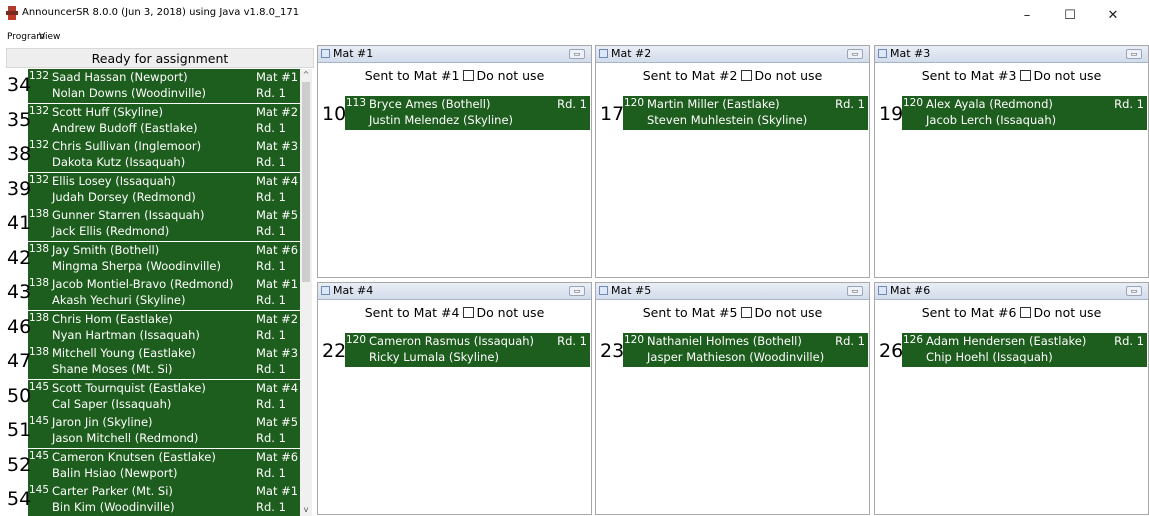 This screenshot has height=516, width=1149. Describe the element at coordinates (124, 353) in the screenshot. I see `wrestler-top: Mitchell Young (Eastlake)` at that location.